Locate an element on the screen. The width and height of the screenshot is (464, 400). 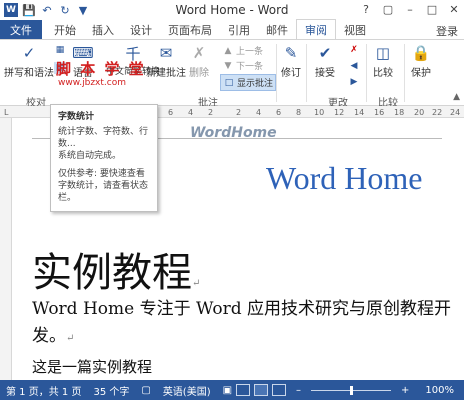
delete-label: 删除 is located at coordinates (199, 73).